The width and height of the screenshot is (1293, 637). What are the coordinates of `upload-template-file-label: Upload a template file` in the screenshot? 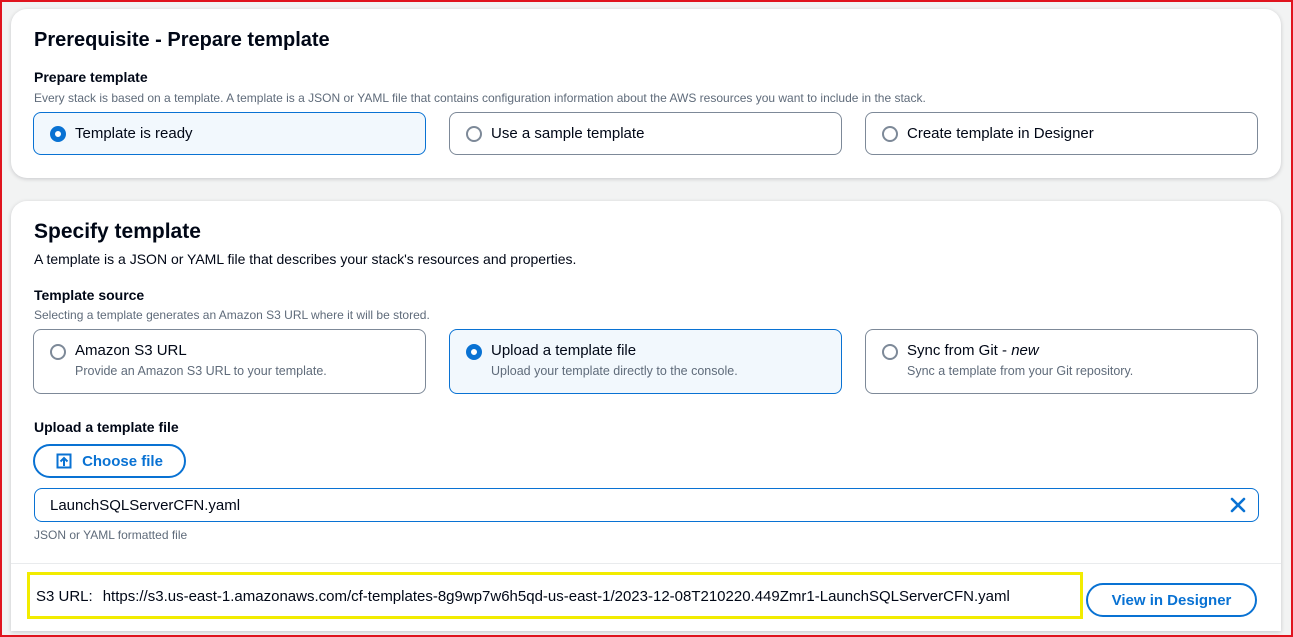 It's located at (106, 427).